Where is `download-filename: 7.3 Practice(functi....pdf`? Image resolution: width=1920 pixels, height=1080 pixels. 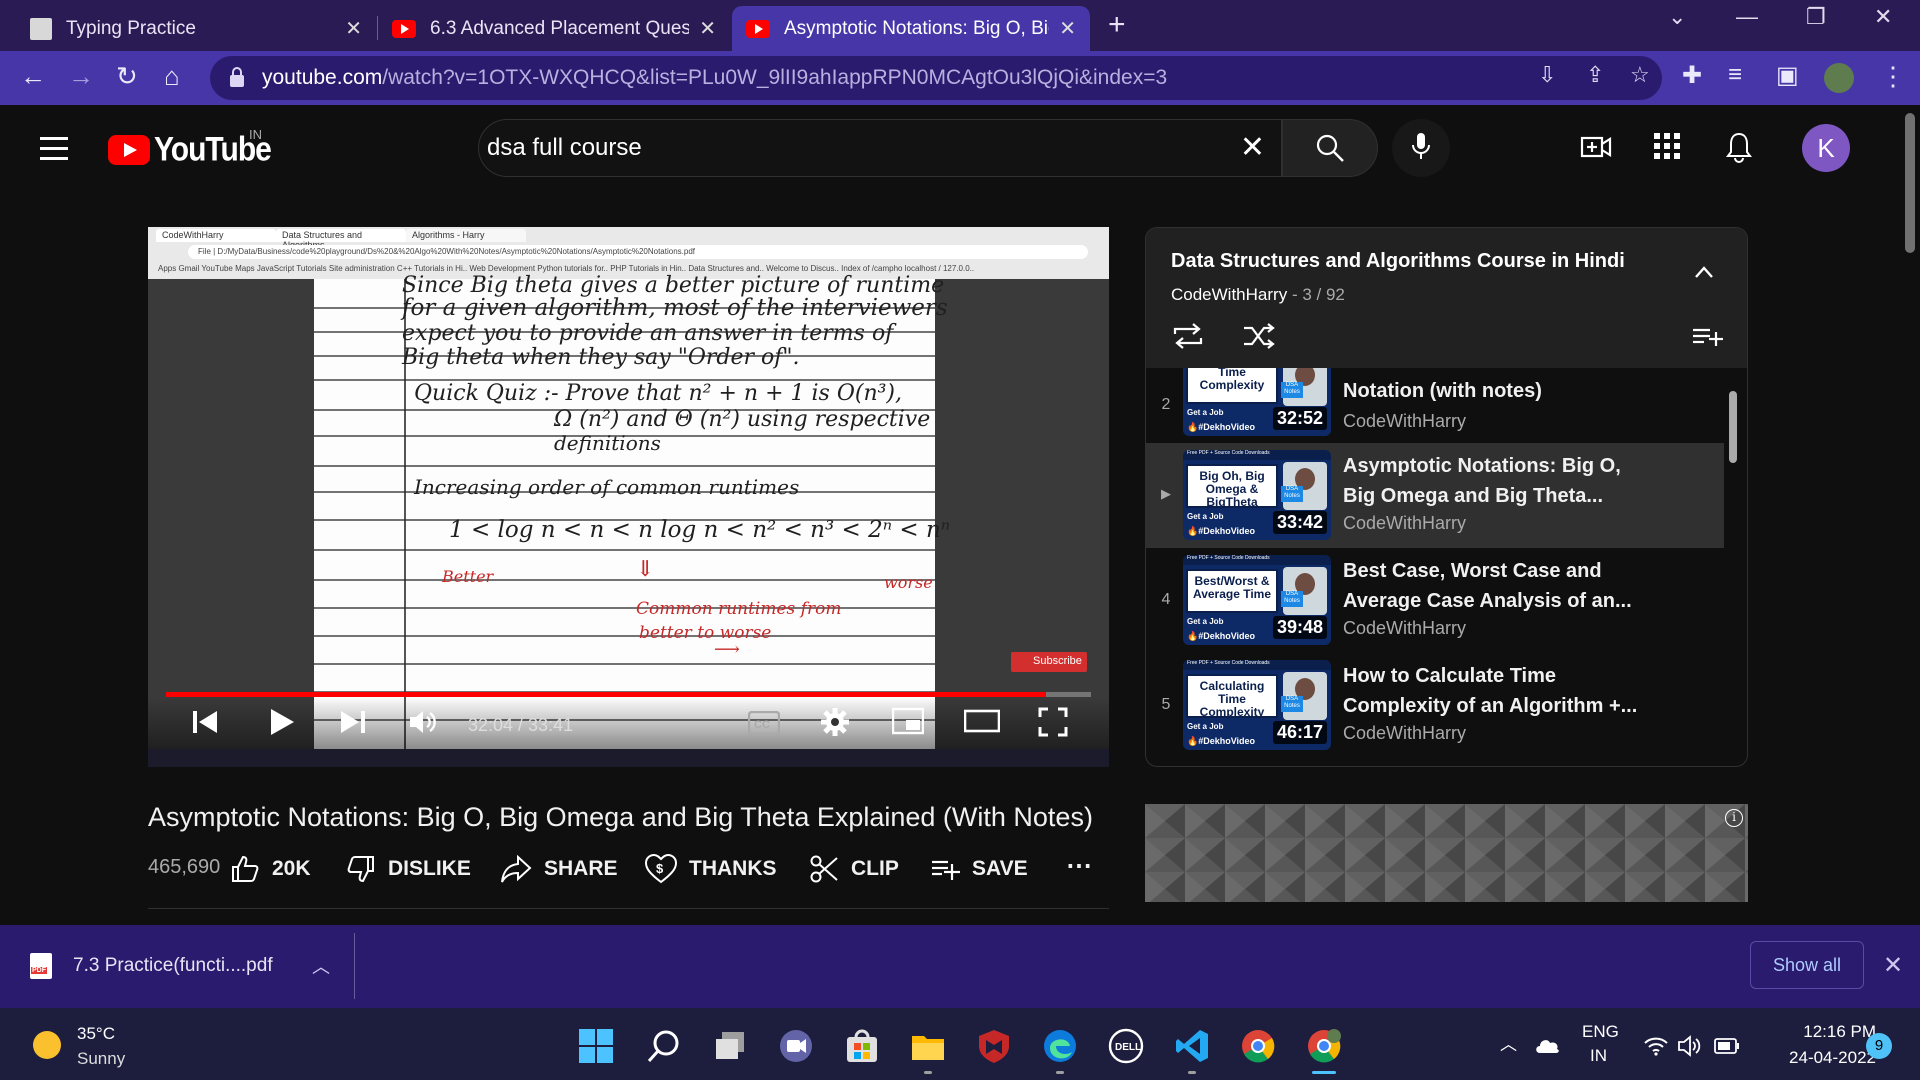
download-filename: 7.3 Practice(functi....pdf is located at coordinates (173, 966).